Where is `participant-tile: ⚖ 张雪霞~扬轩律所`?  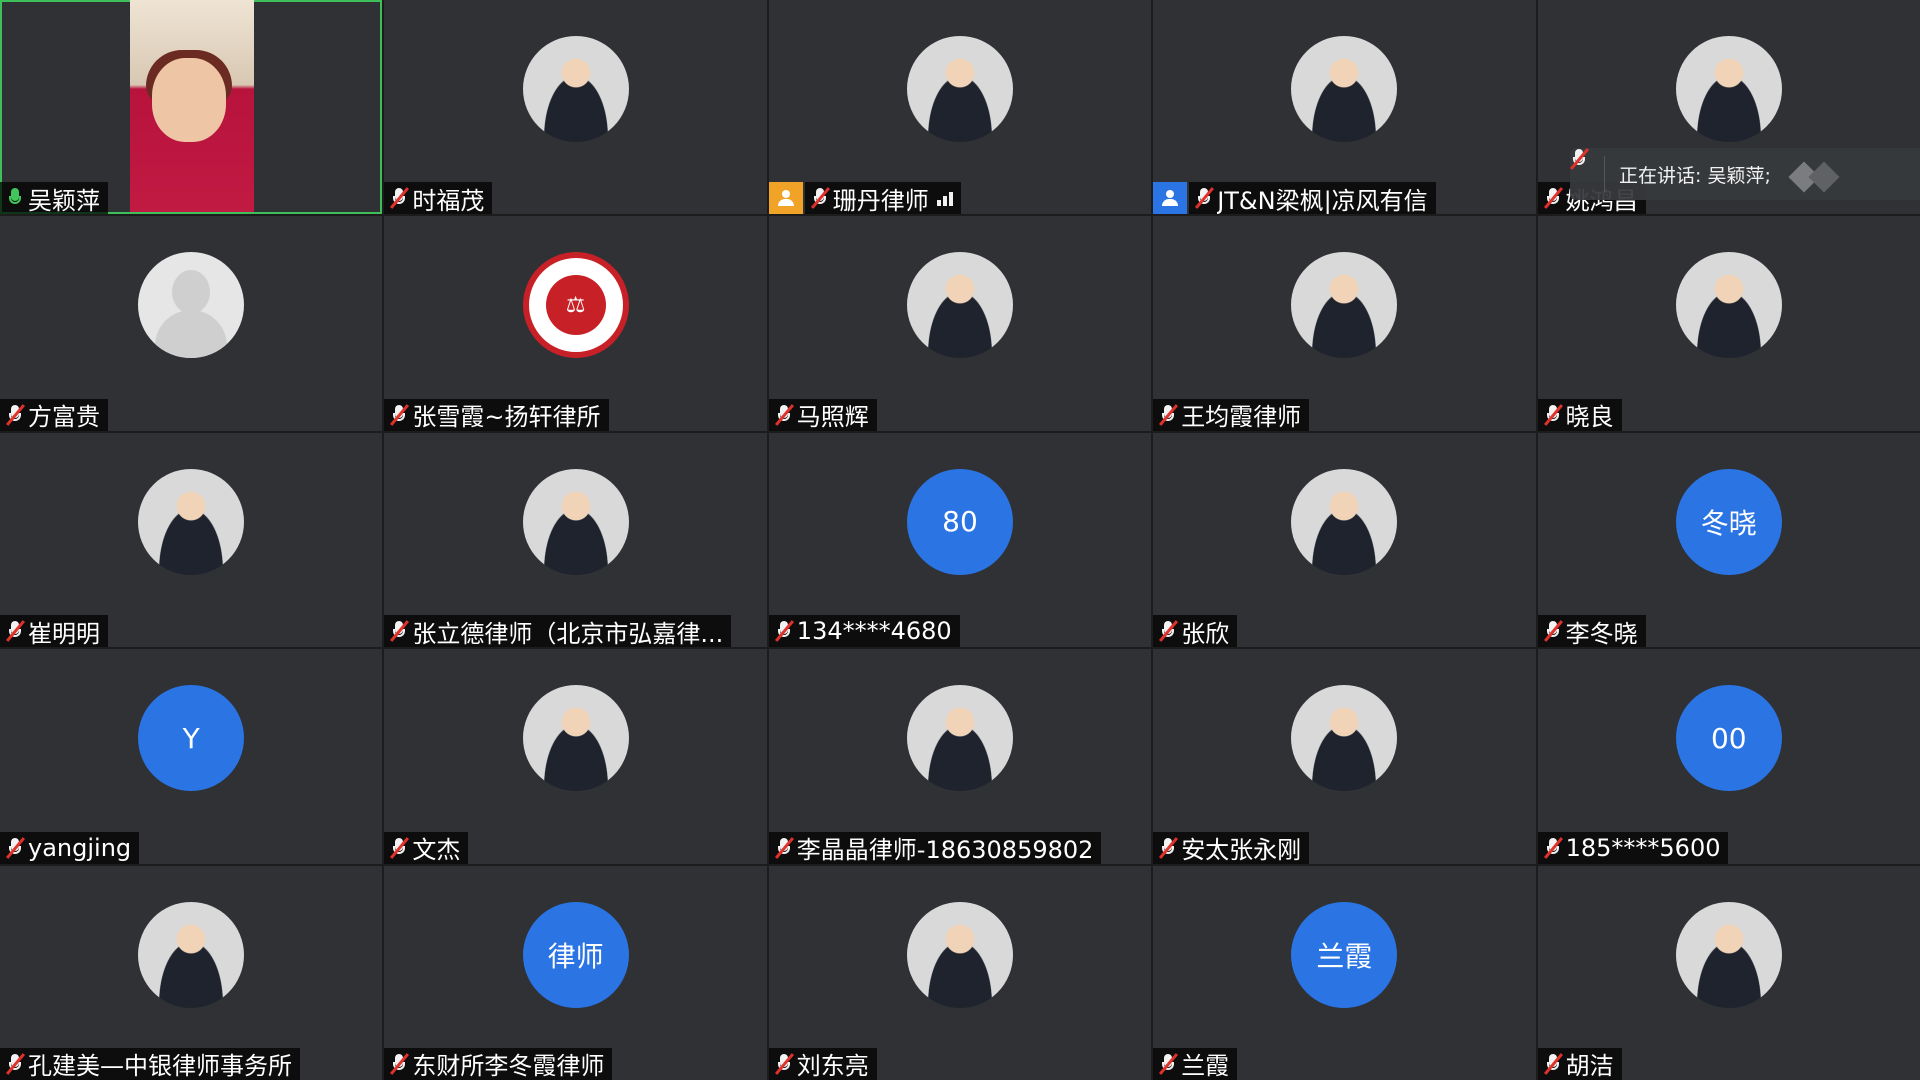 participant-tile: ⚖ 张雪霞~扬轩律所 is located at coordinates (575, 323).